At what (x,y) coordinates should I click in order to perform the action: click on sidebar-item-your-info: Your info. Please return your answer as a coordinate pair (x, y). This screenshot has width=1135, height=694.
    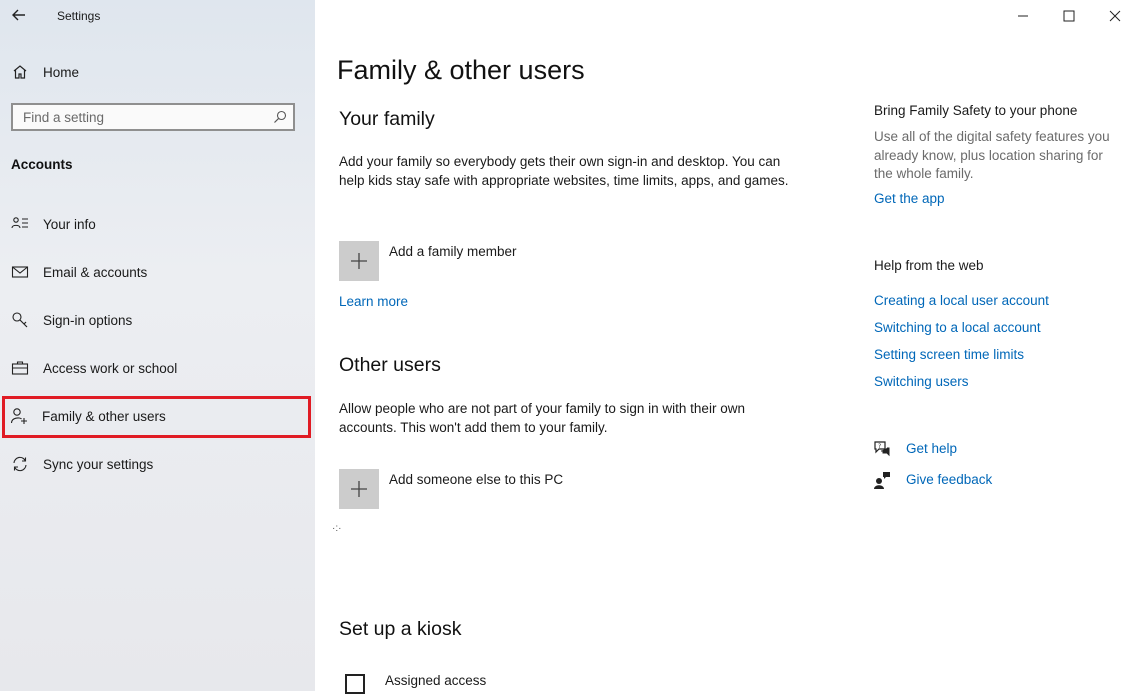
    Looking at the image, I should click on (157, 224).